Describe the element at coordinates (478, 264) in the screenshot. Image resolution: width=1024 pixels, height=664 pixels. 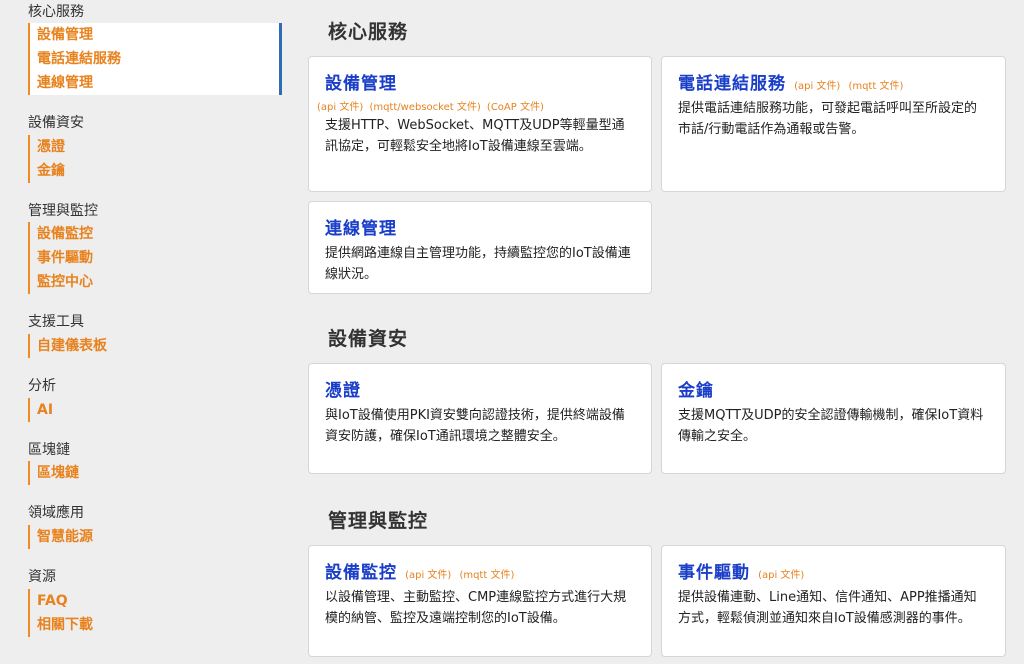
I see `card-description: 提供網路連線自主管理功能，持續監控您的IoT設備連線狀況。` at that location.